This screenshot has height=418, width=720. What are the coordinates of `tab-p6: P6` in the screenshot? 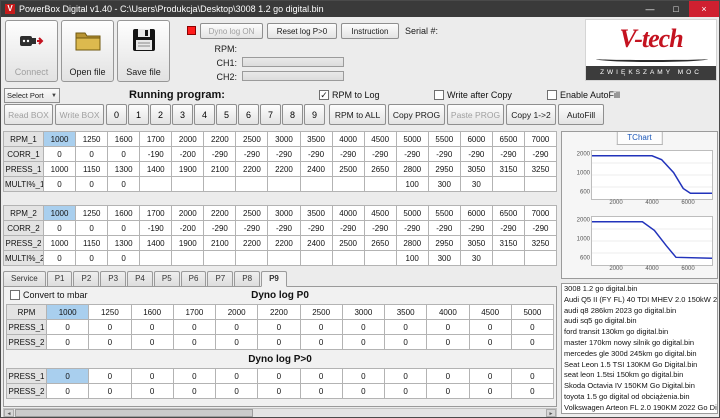 It's located at (193, 279).